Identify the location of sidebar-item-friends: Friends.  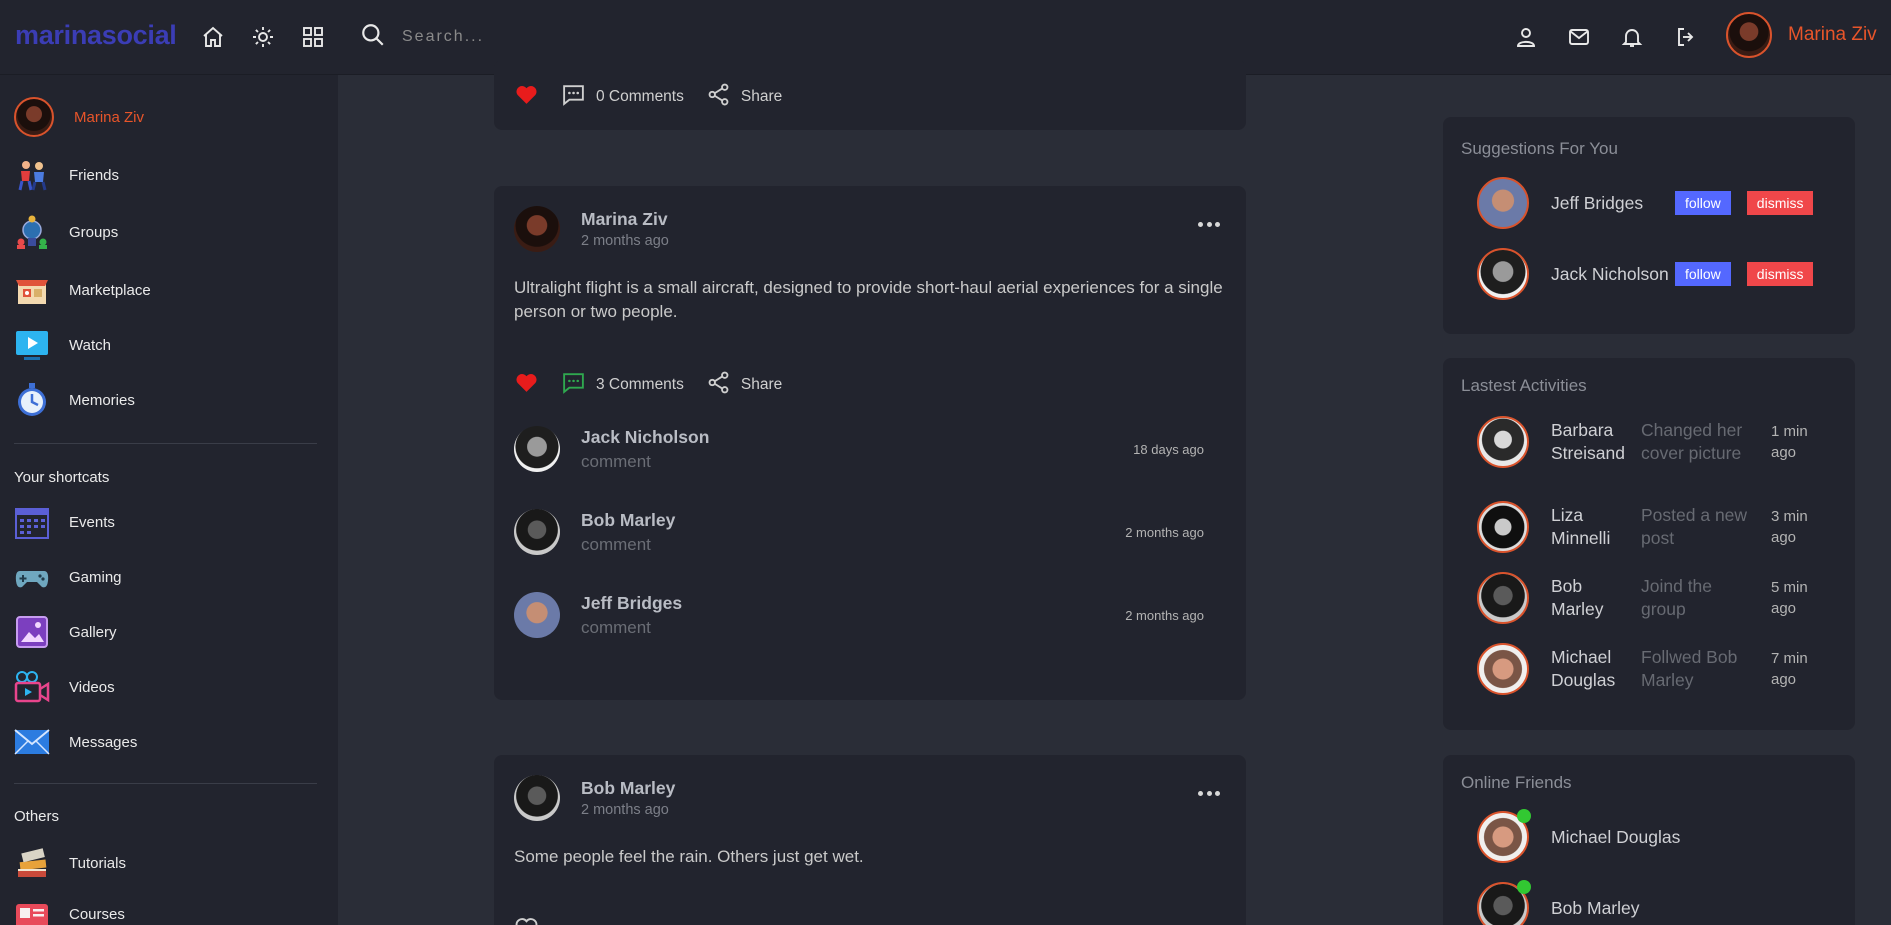
(66, 175).